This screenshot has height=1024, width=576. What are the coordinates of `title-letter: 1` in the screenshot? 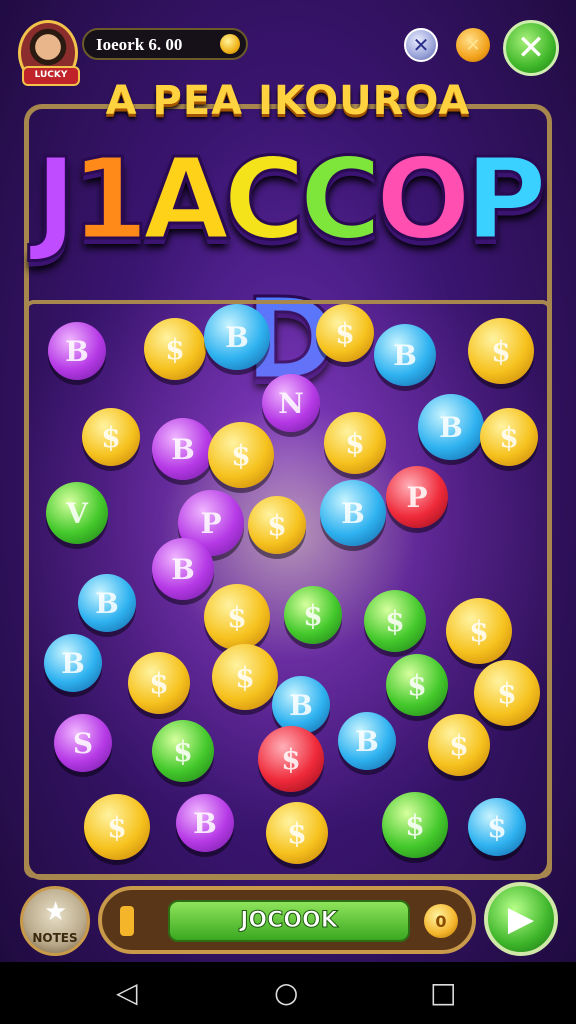 It's located at (109, 200).